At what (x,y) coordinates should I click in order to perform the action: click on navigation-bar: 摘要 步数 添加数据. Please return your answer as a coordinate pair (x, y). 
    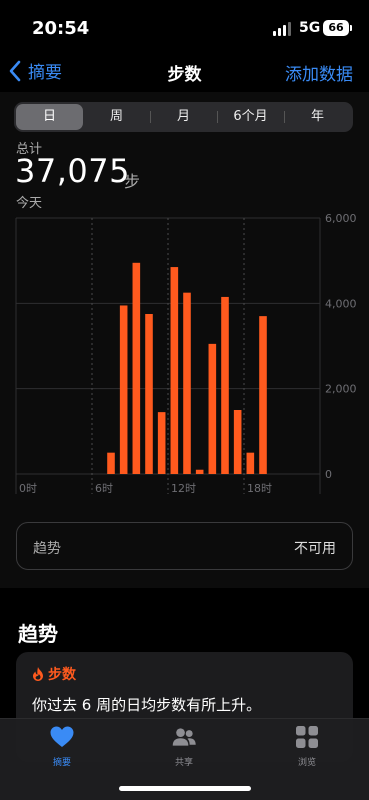
    Looking at the image, I should click on (184, 72).